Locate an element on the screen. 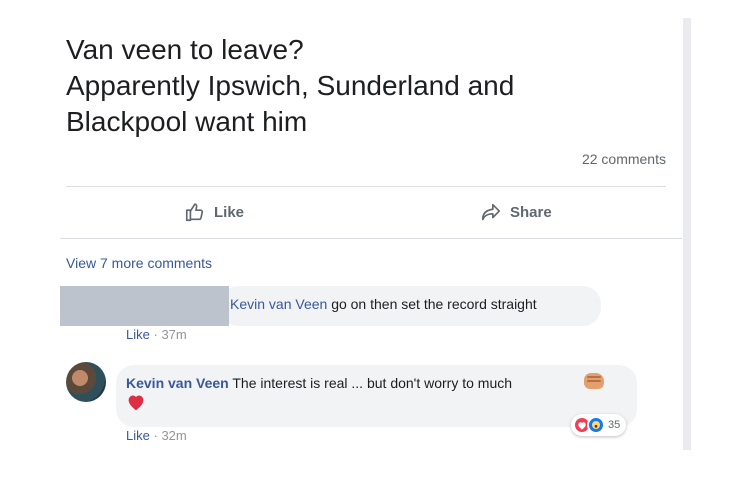  share-arrow-icon is located at coordinates (491, 212).